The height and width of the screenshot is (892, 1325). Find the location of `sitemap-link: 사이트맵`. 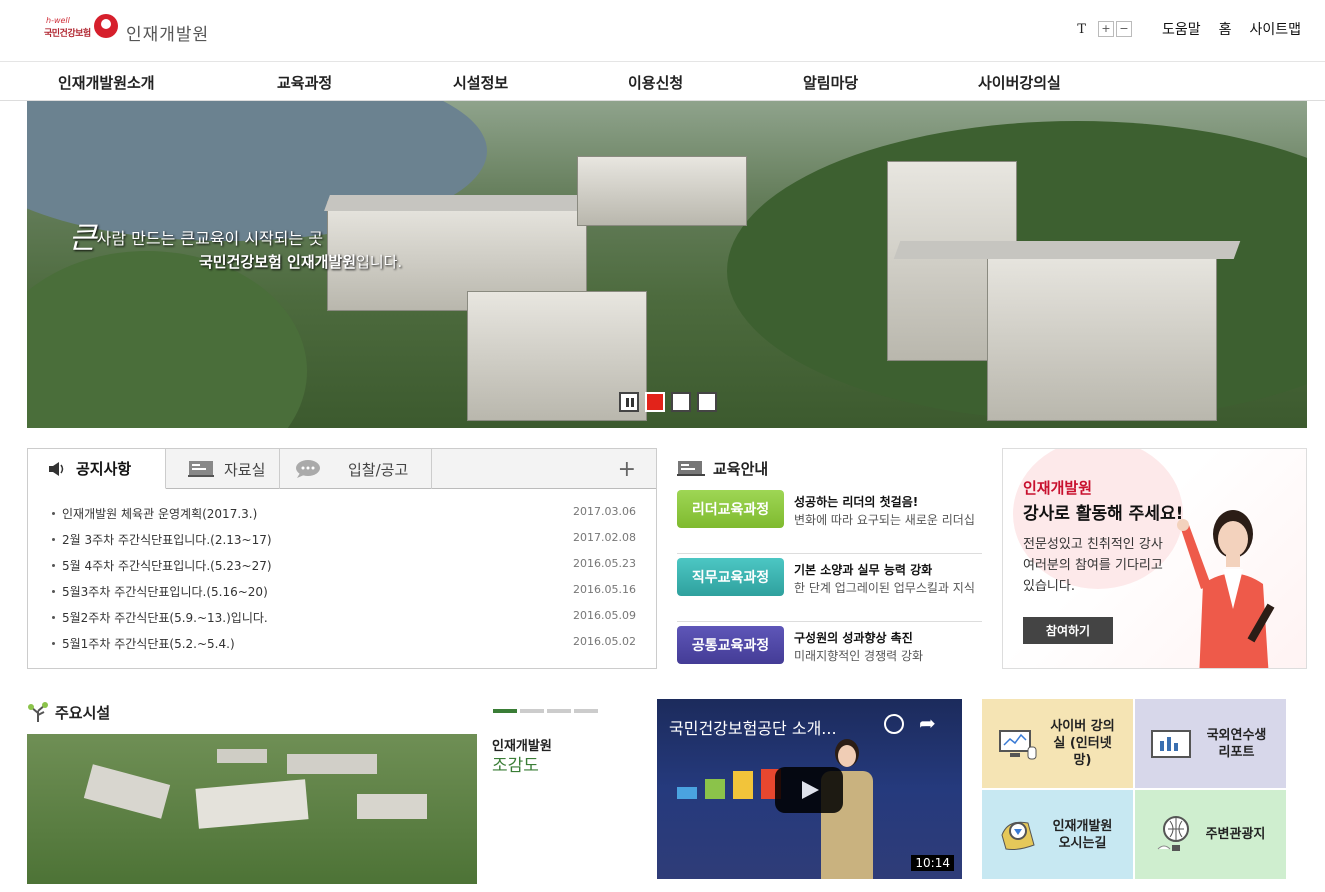

sitemap-link: 사이트맵 is located at coordinates (1275, 29).